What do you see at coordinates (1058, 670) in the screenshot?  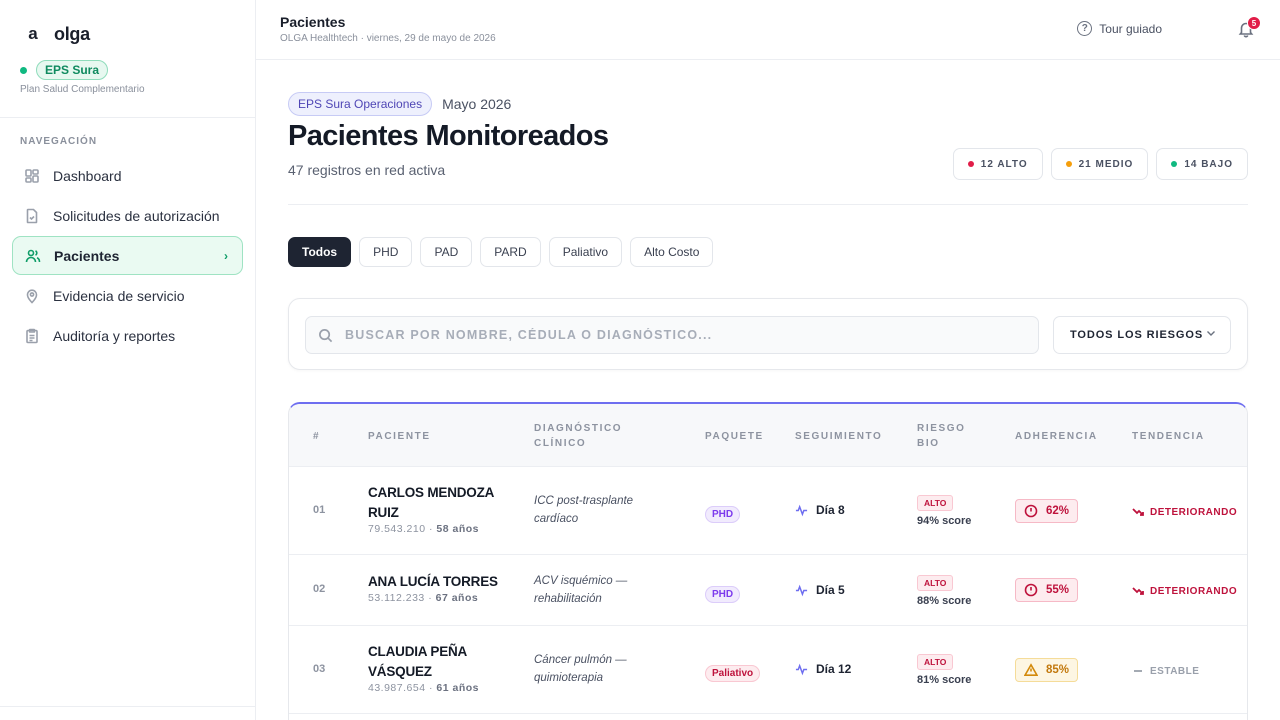 I see `adherence-value: 85%` at bounding box center [1058, 670].